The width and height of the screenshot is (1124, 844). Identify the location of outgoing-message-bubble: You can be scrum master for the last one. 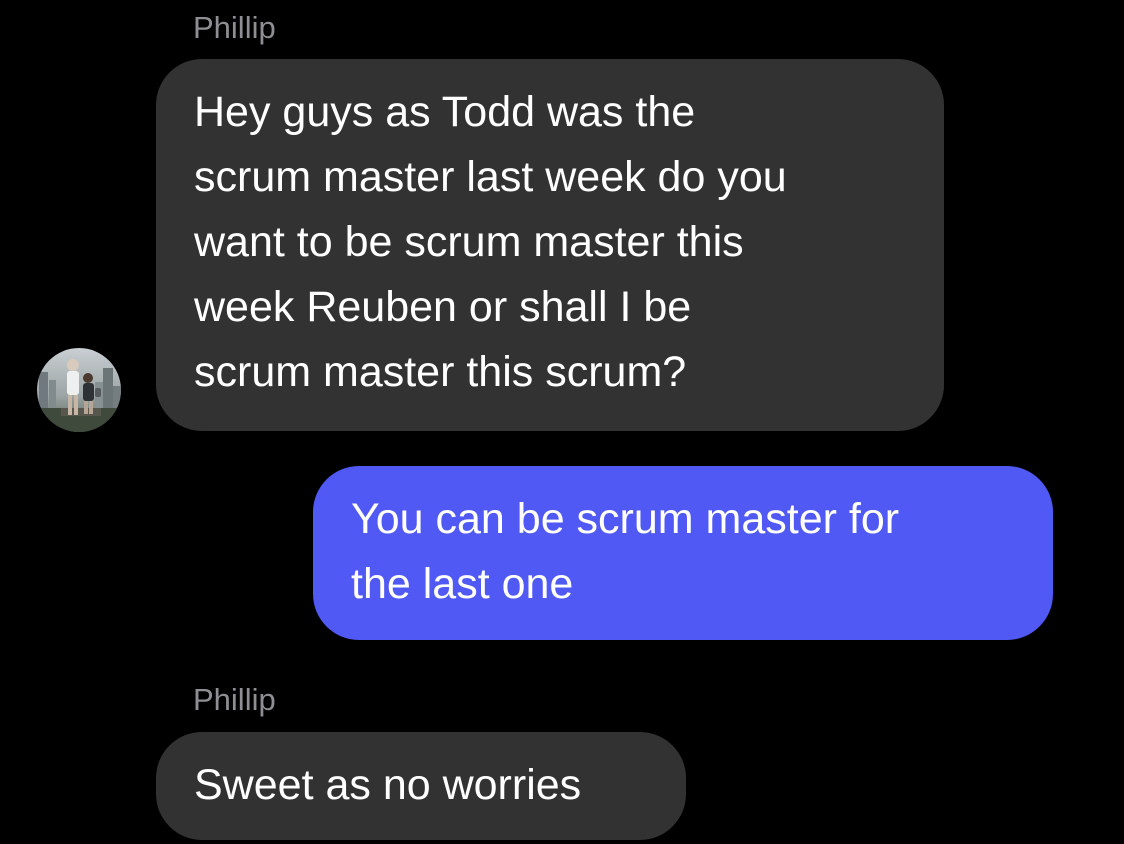
(683, 553).